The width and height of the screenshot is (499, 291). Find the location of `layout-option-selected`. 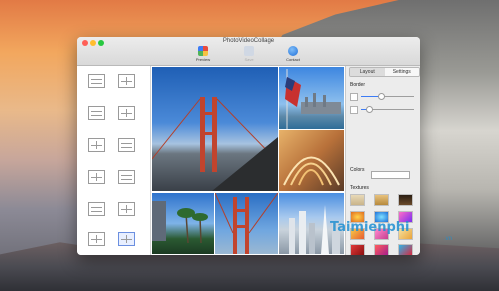

layout-option-selected is located at coordinates (126, 239).